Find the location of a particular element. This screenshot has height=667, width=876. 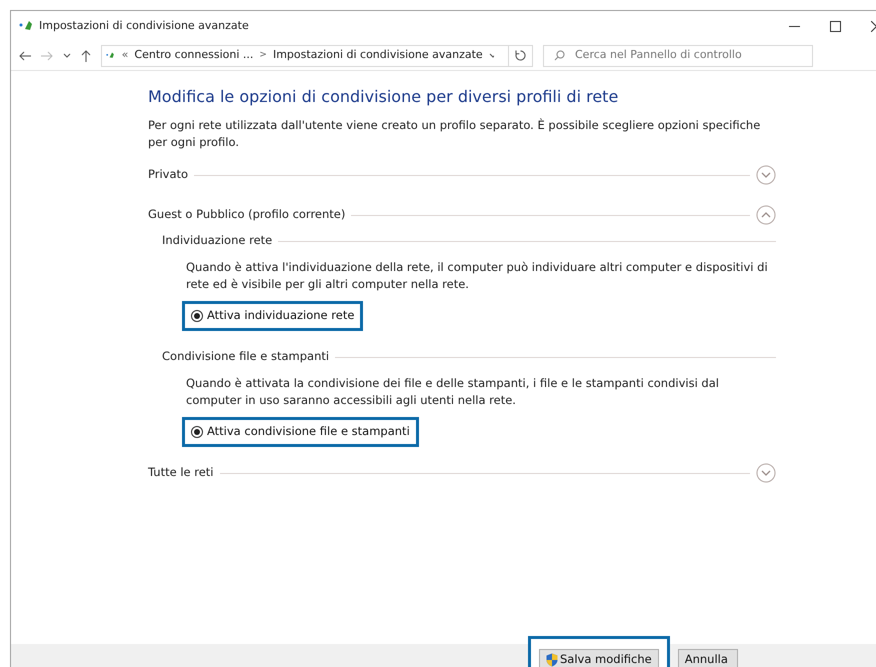

shield-icon is located at coordinates (552, 660).